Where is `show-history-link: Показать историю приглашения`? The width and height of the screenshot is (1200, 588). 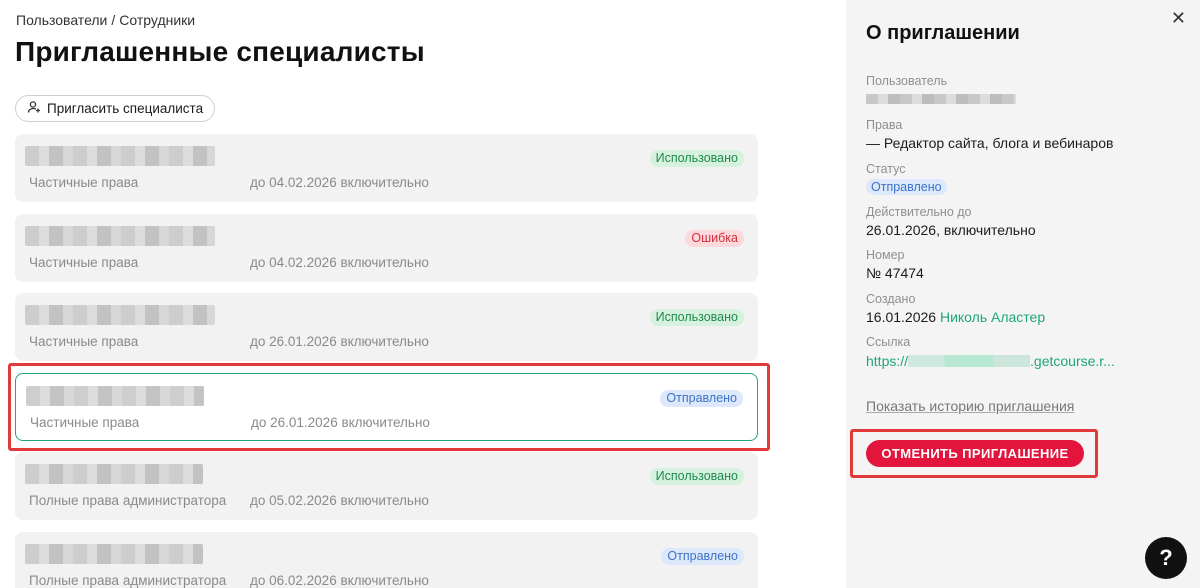
show-history-link: Показать историю приглашения is located at coordinates (970, 406).